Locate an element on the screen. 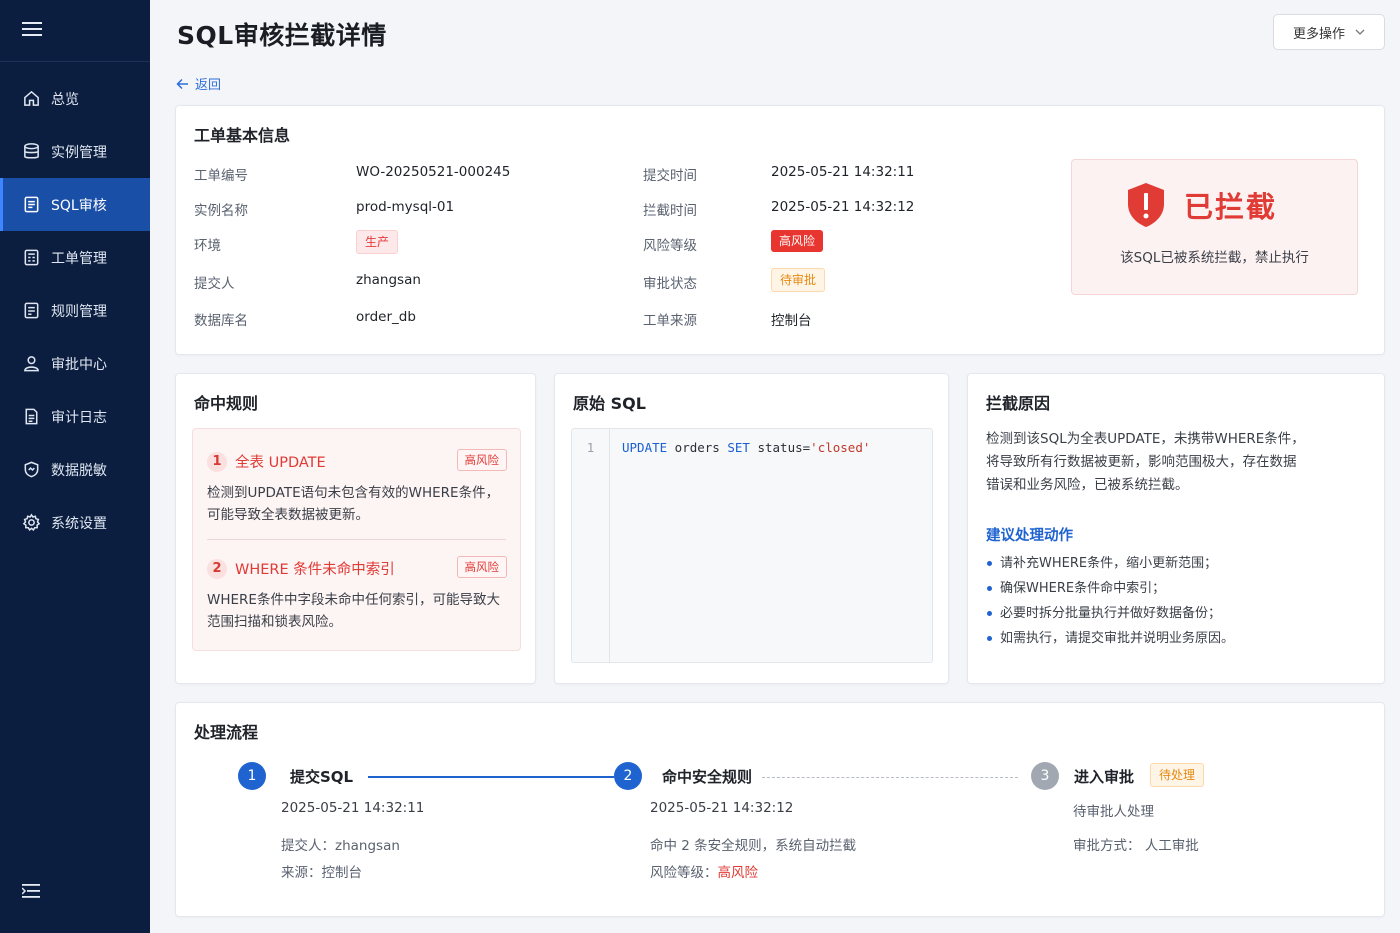 The image size is (1400, 933). ticket-icon is located at coordinates (31, 257).